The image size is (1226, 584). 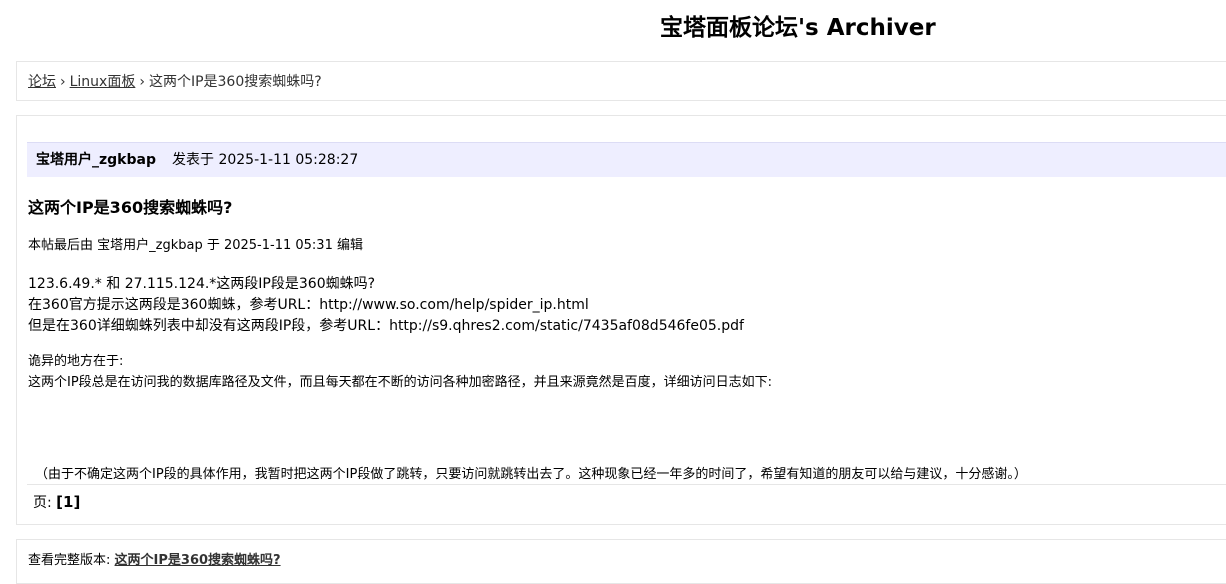 I want to click on post-meta-bar: 宝塔用户_zgkbap 发表于 2025-1-11 05:28:27, so click(x=626, y=159).